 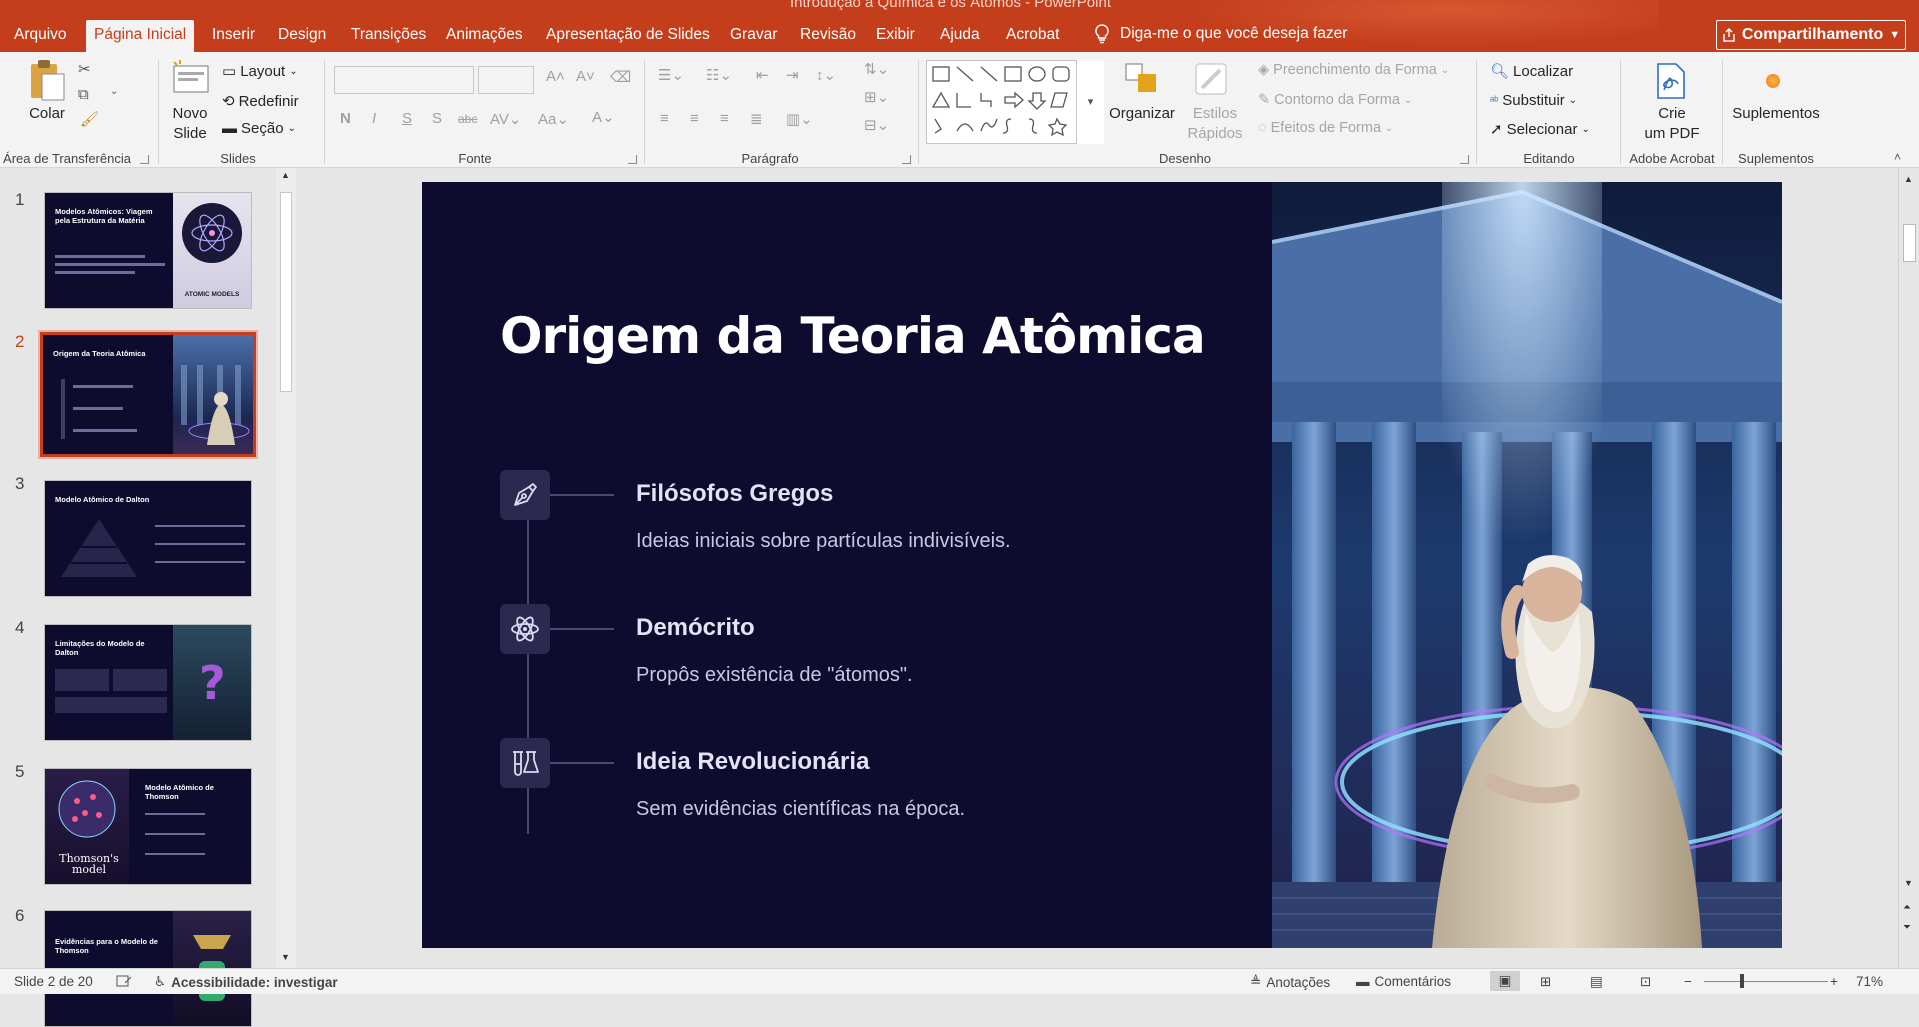 What do you see at coordinates (876, 125) in the screenshot?
I see `smartart-icon: ⊟⌄` at bounding box center [876, 125].